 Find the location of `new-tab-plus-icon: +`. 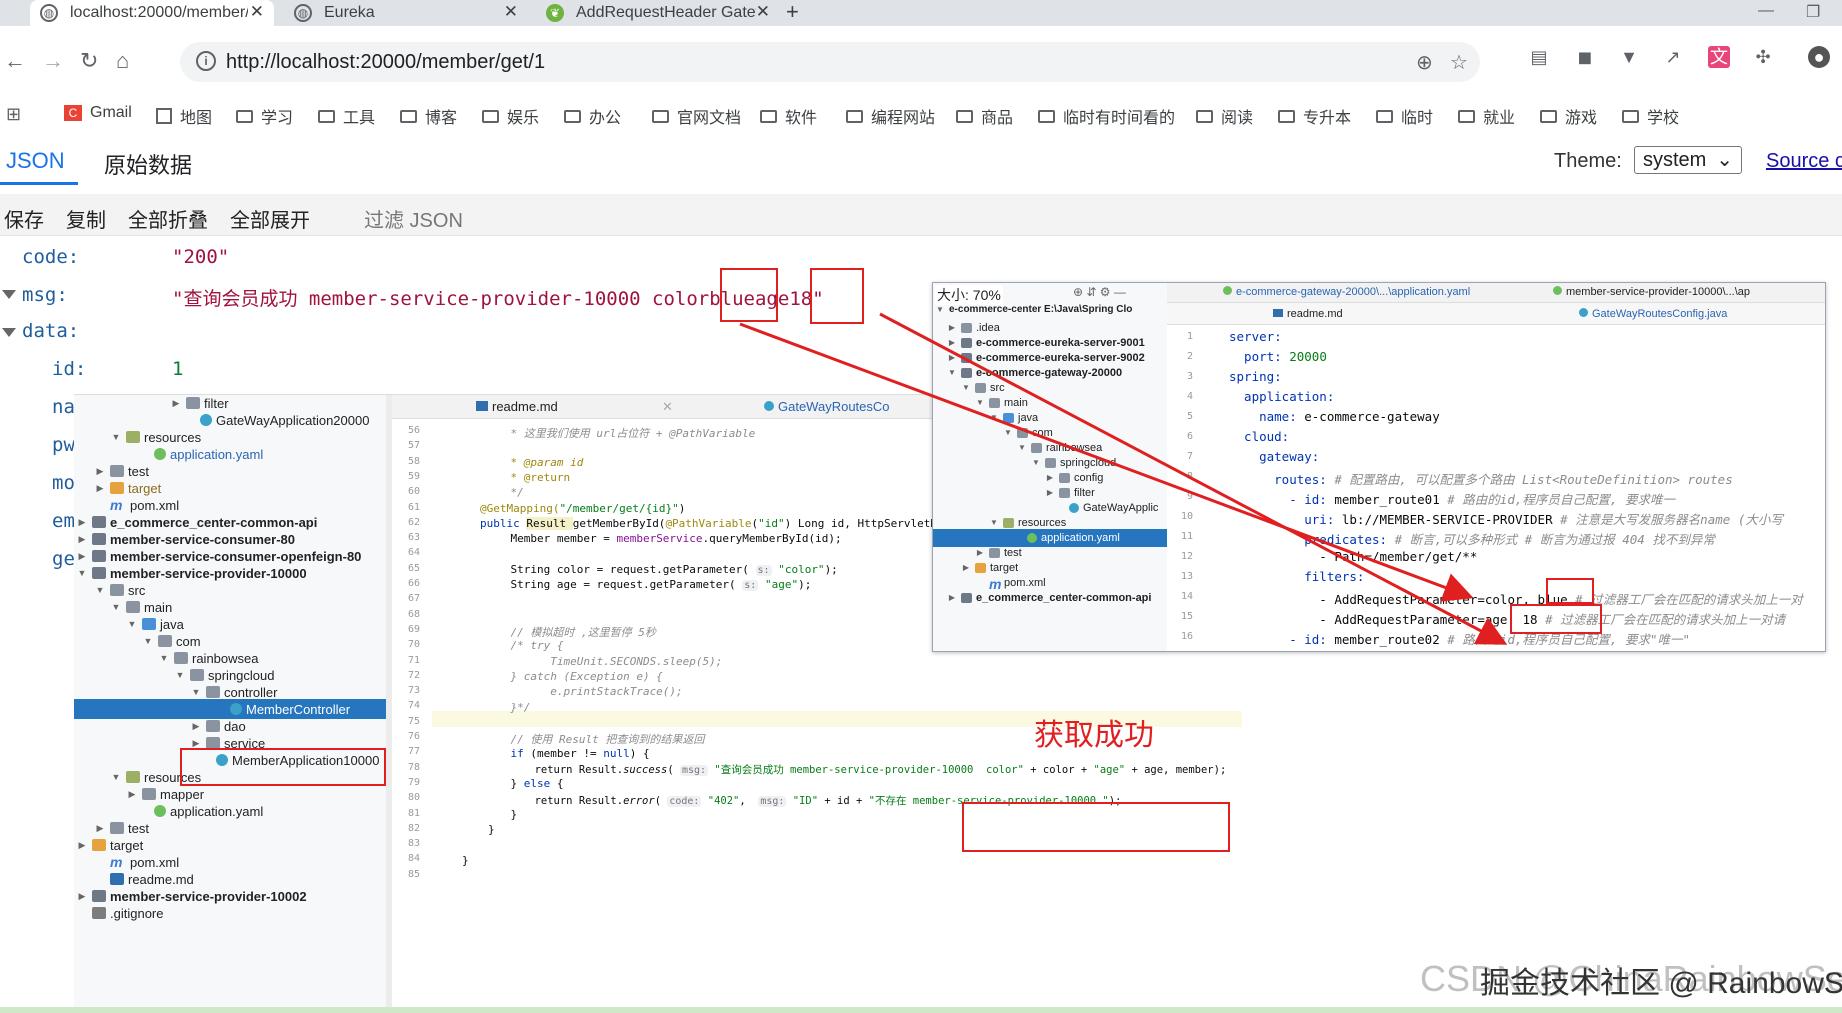

new-tab-plus-icon: + is located at coordinates (792, 12).